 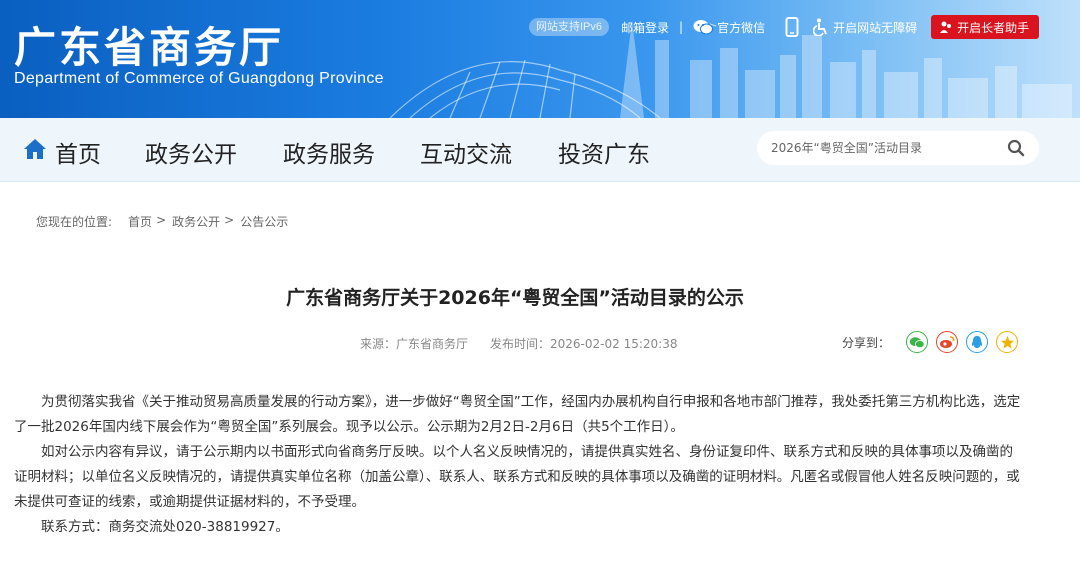 I want to click on elder-mode-label: 开启长者助手, so click(x=993, y=27).